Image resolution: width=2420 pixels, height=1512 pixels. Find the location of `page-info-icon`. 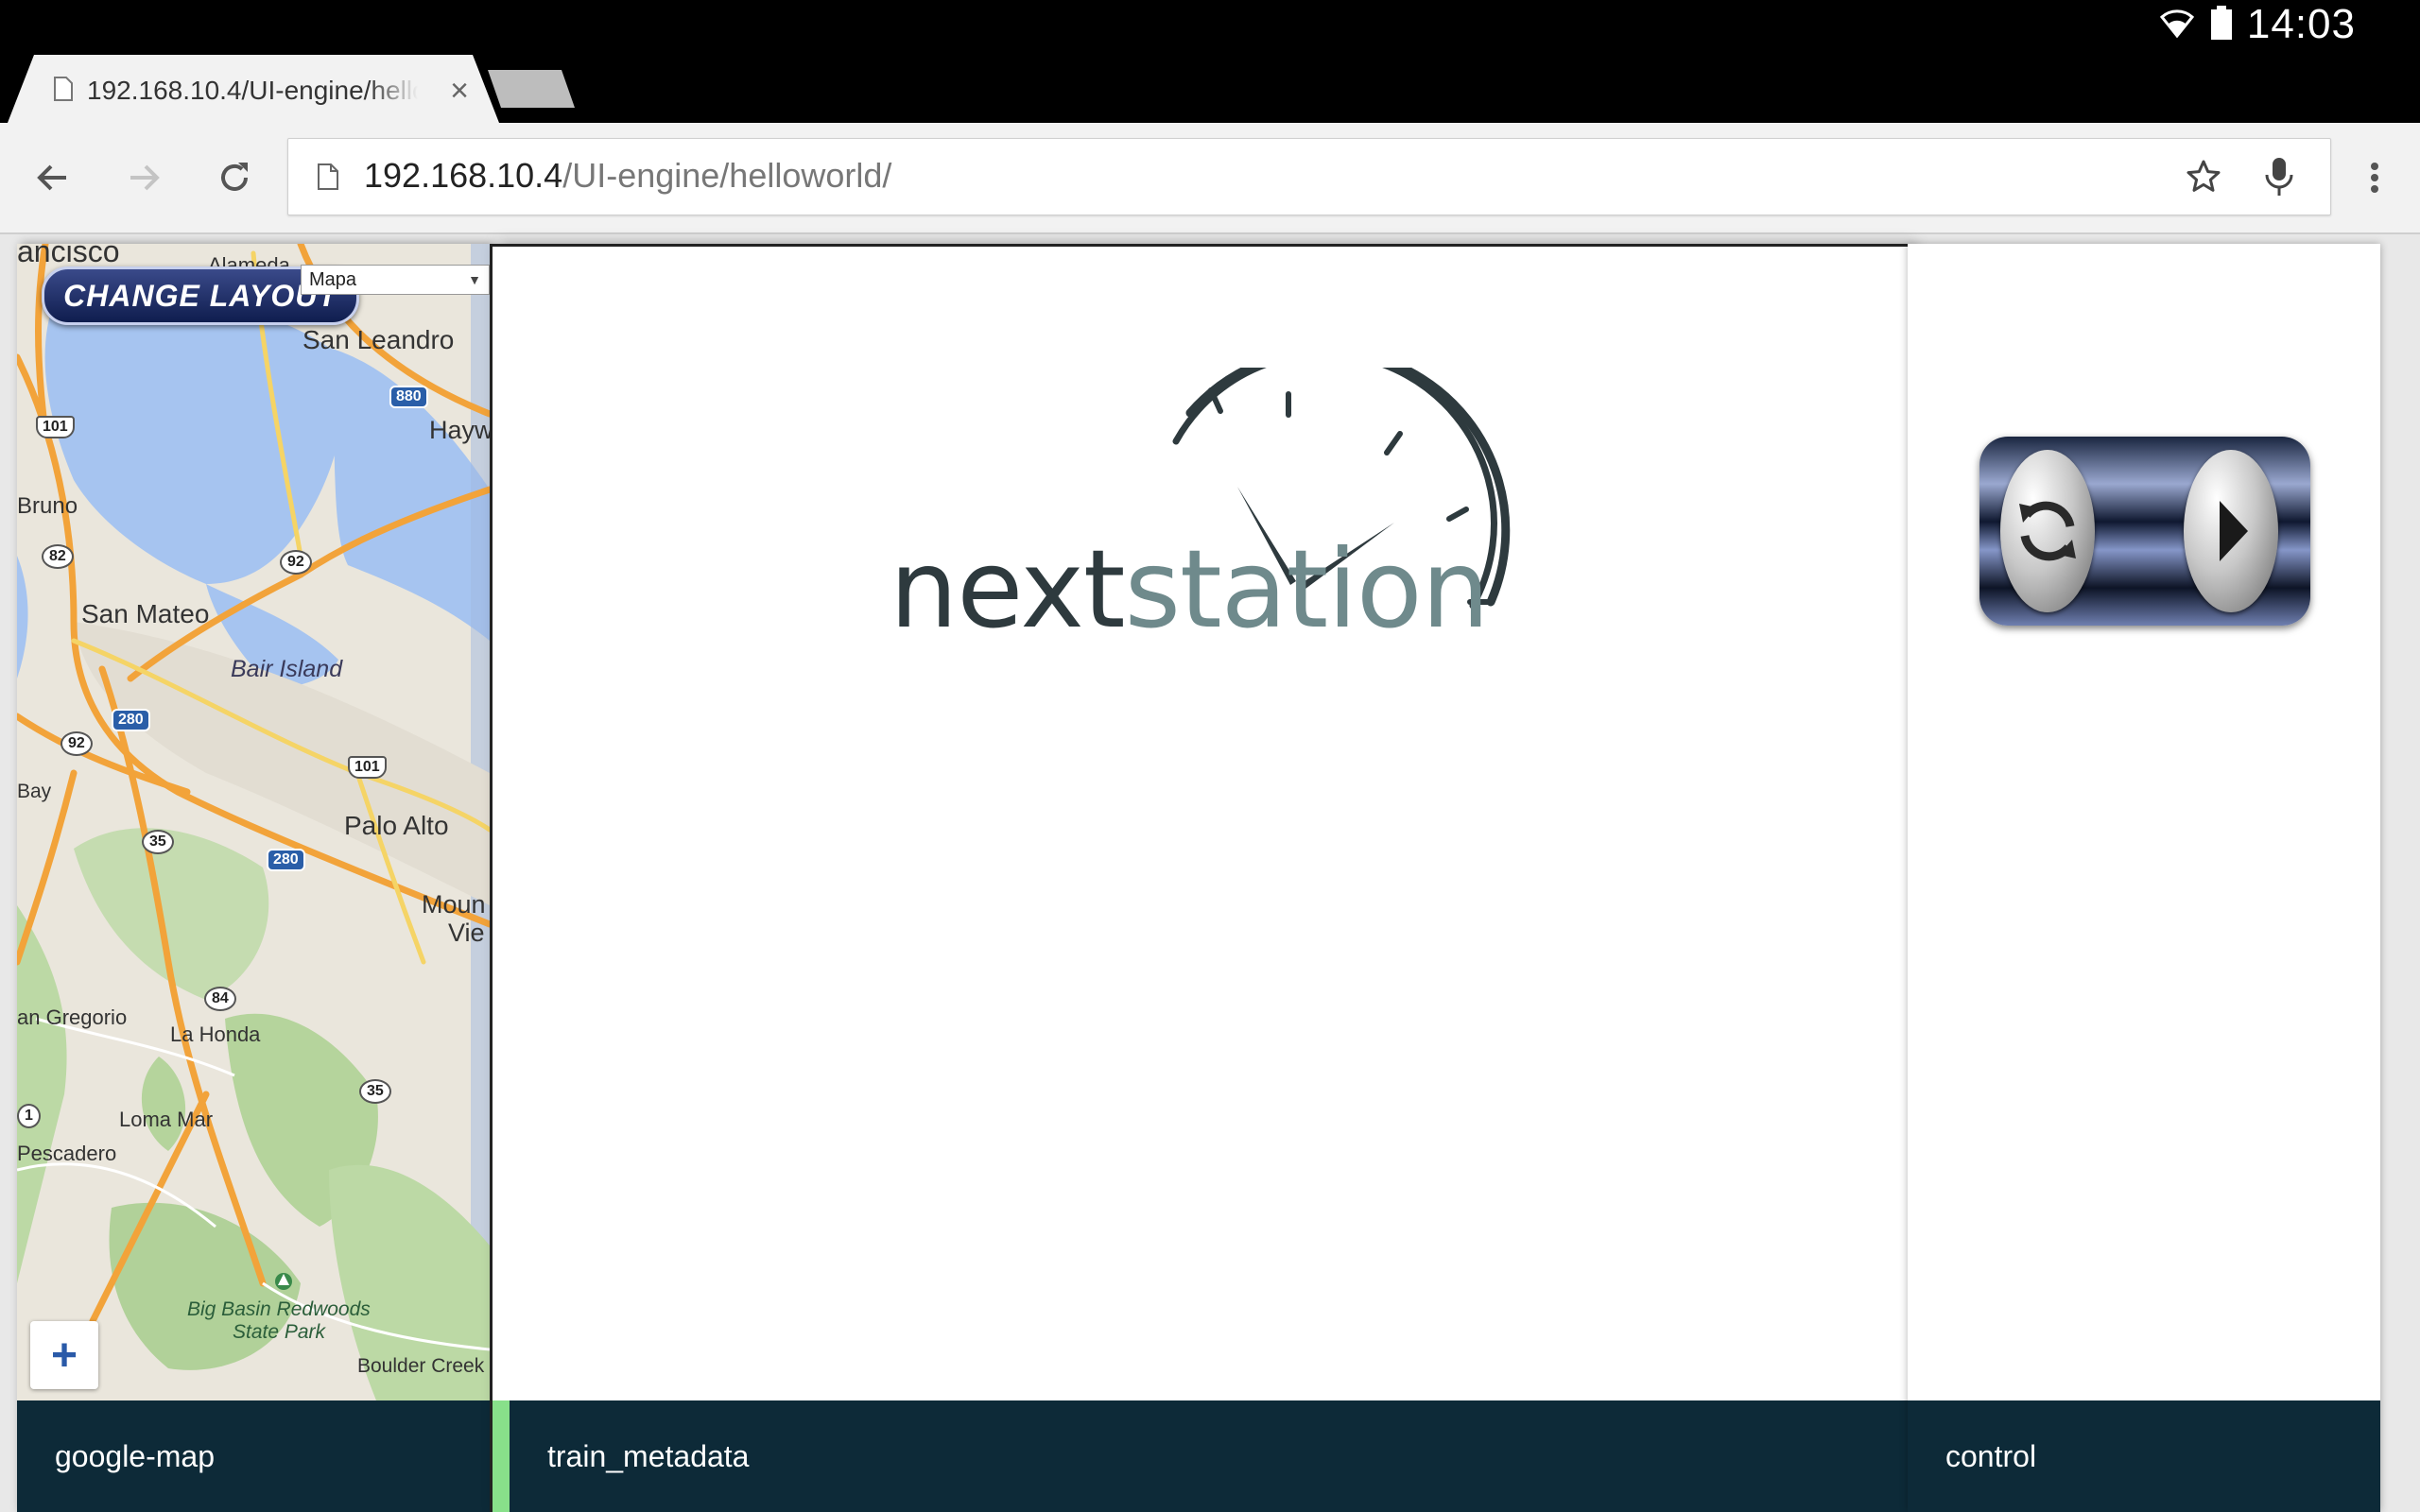

page-info-icon is located at coordinates (328, 176).